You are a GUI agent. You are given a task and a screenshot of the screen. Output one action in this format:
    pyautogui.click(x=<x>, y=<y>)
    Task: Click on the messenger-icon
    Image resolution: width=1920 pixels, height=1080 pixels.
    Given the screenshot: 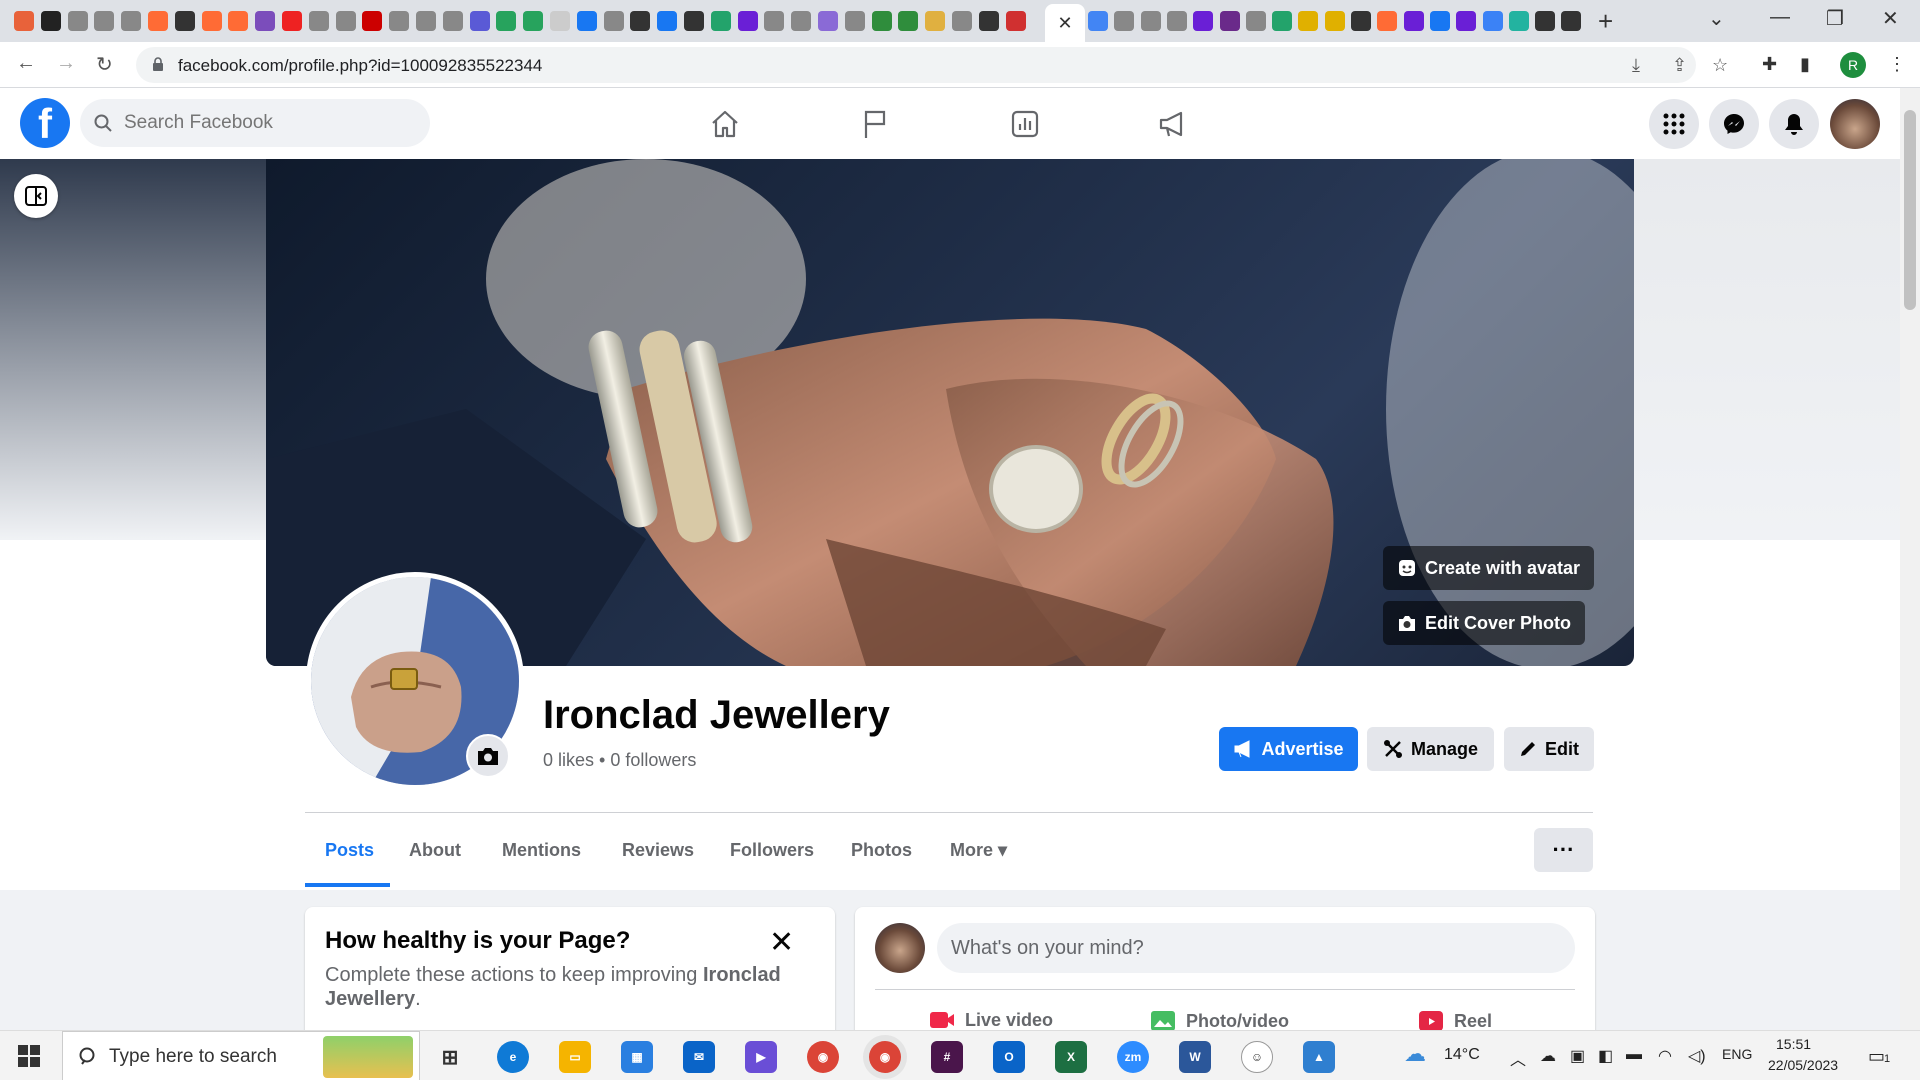 What is the action you would take?
    pyautogui.click(x=1734, y=124)
    